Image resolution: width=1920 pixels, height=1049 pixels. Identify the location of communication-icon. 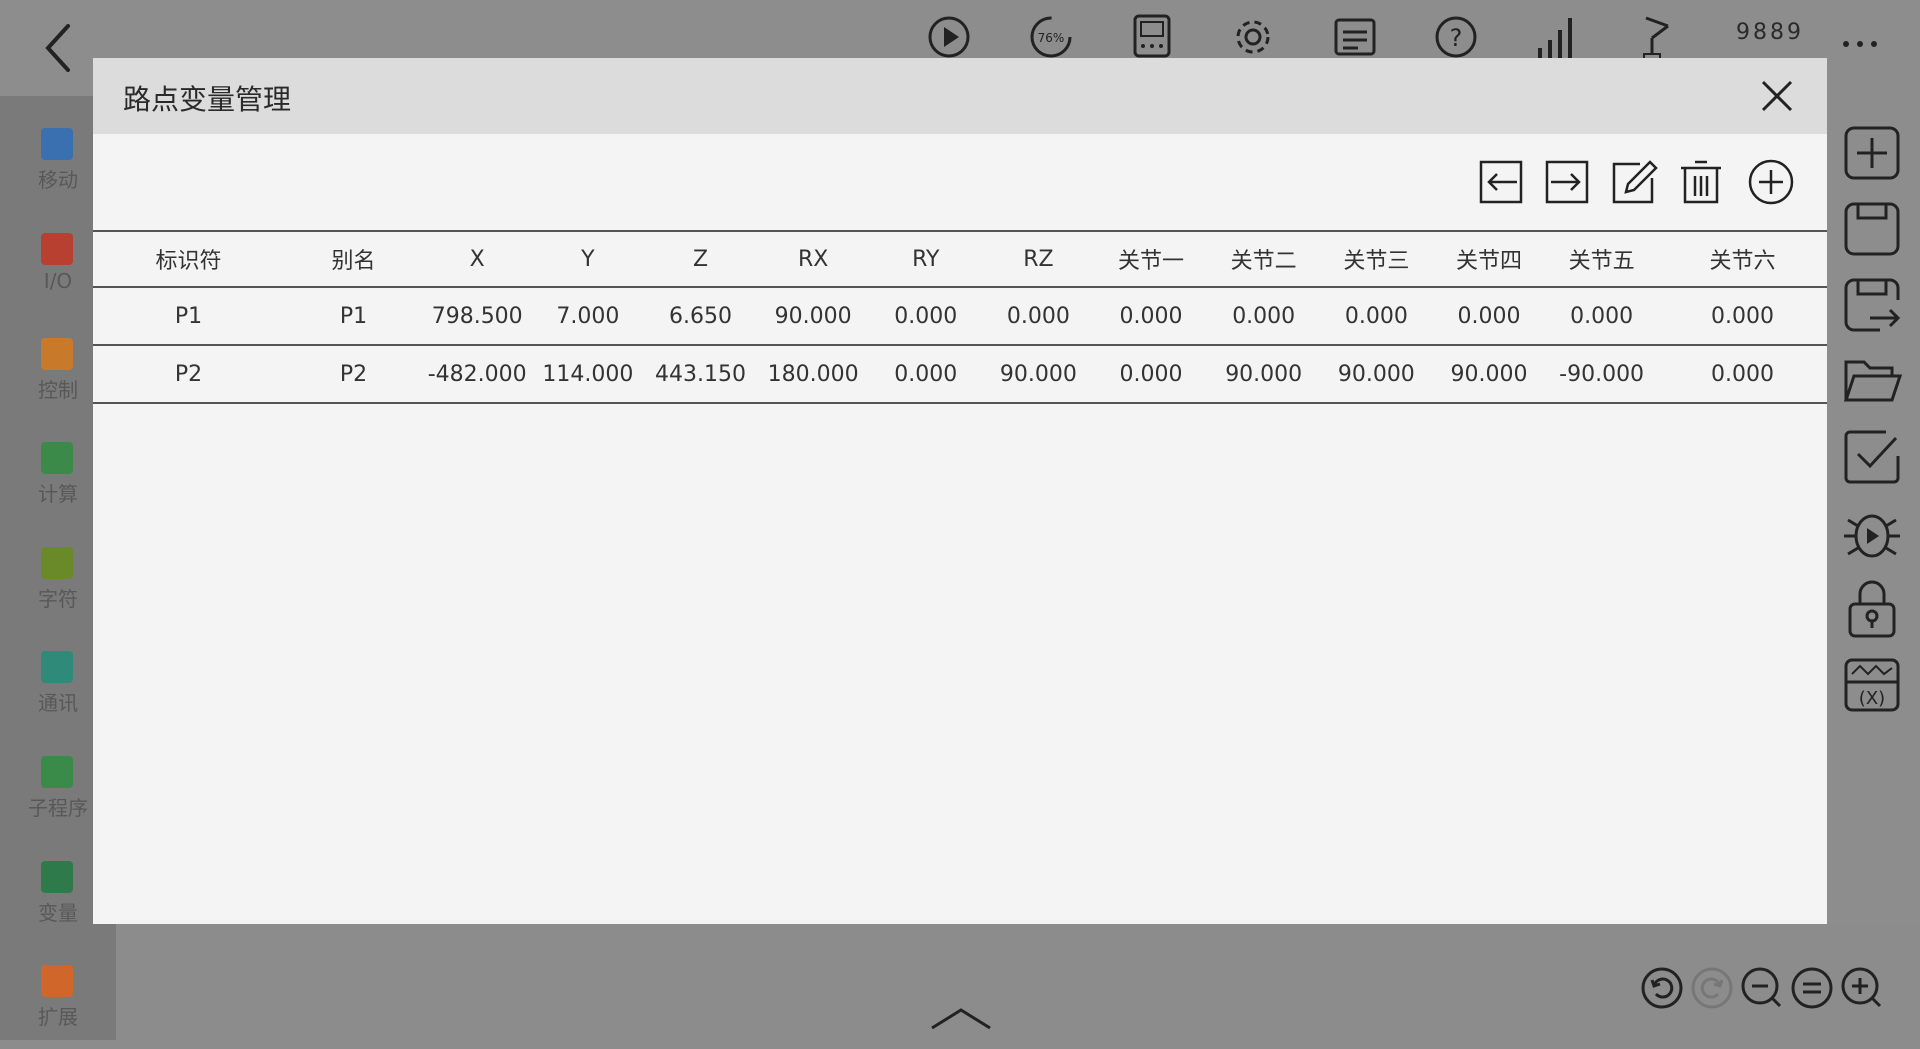
(57, 667).